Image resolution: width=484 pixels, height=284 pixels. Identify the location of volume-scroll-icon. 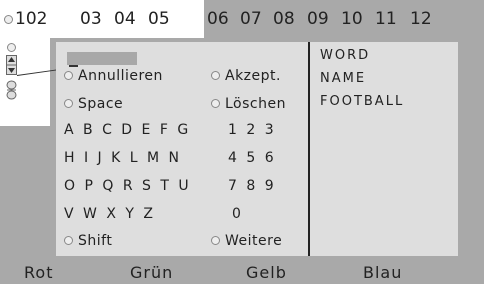
(11, 90).